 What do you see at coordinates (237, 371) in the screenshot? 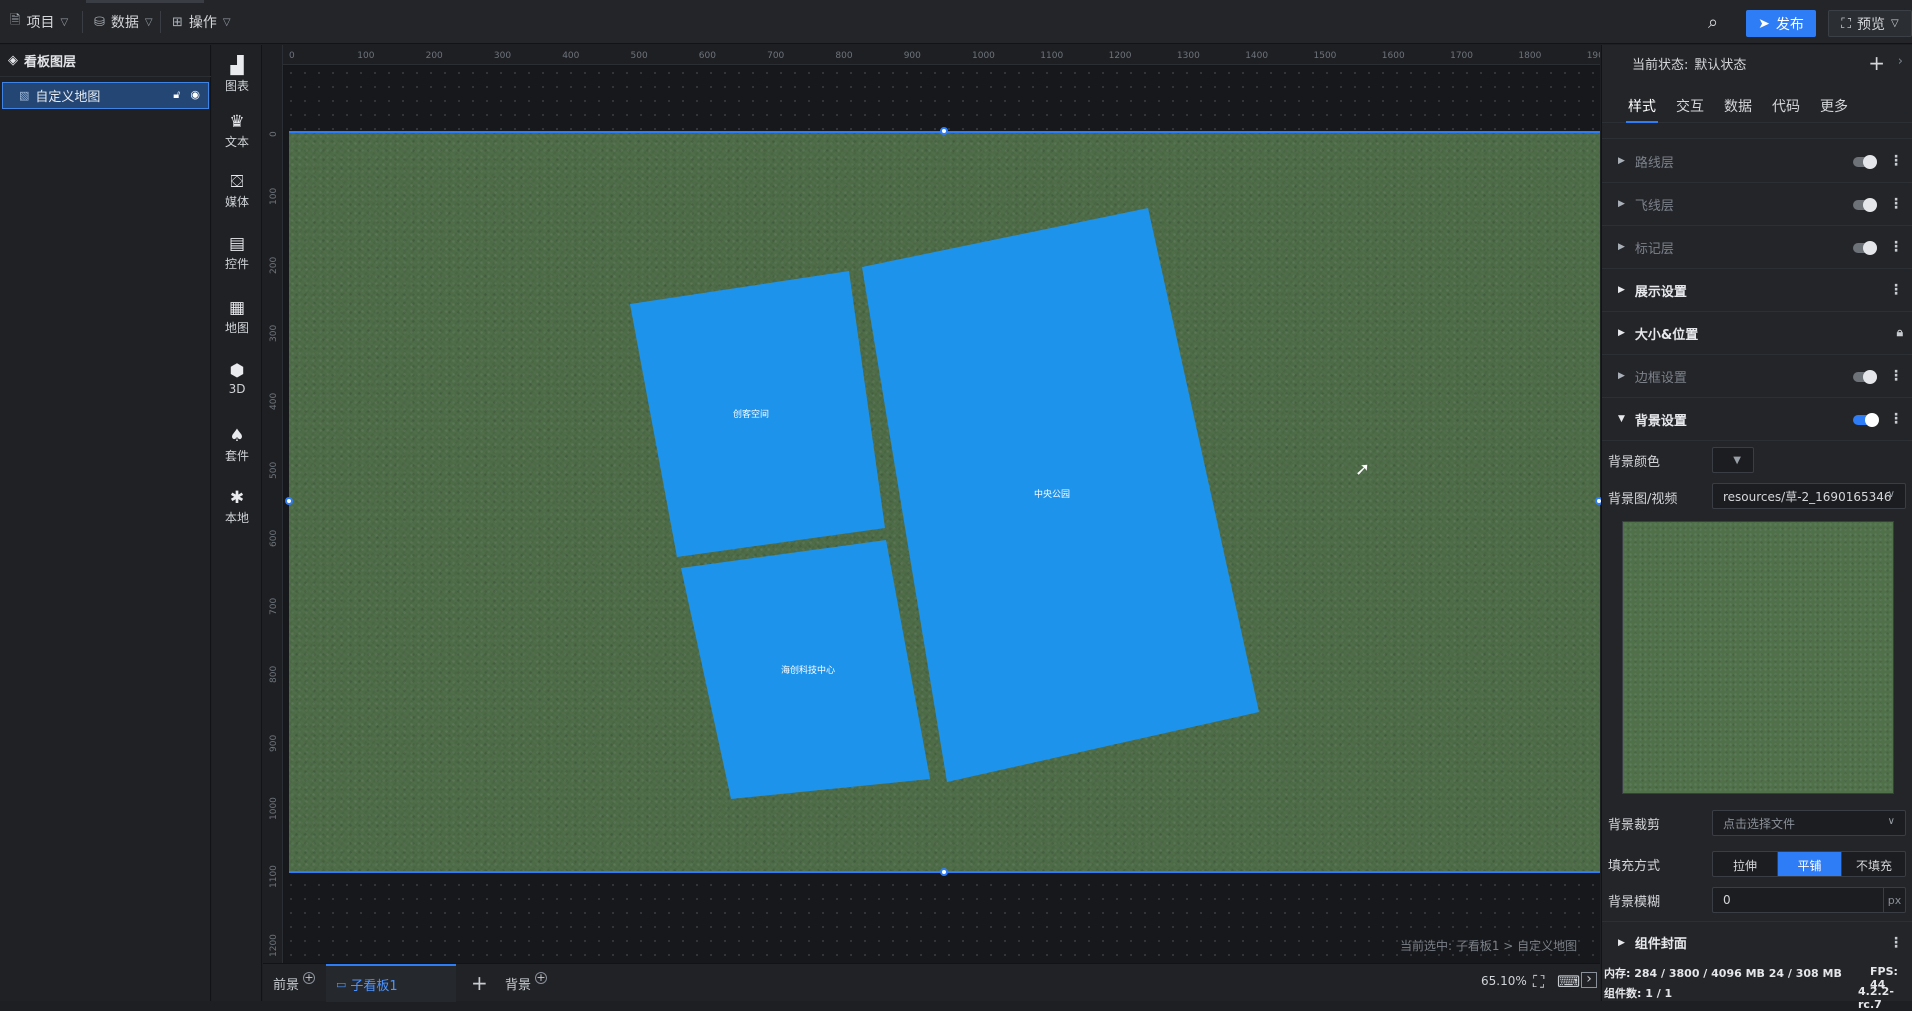
I see `cube-icon: ⬢` at bounding box center [237, 371].